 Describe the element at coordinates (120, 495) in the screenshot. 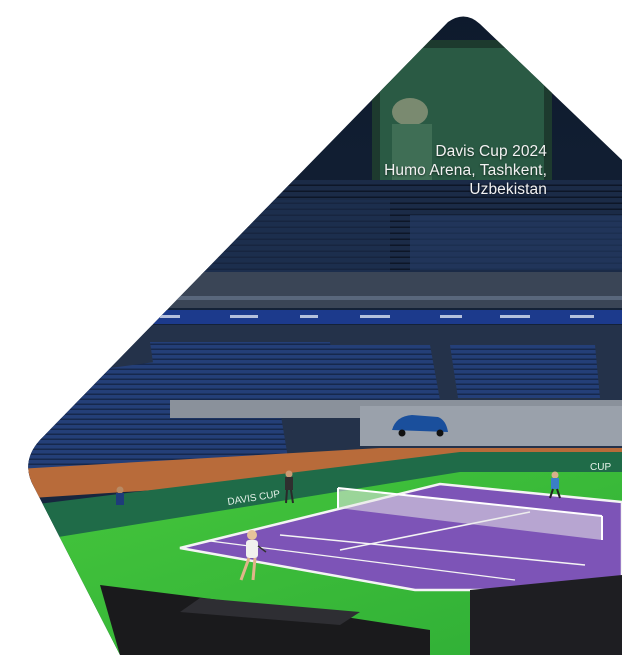

I see `ball-kid` at that location.